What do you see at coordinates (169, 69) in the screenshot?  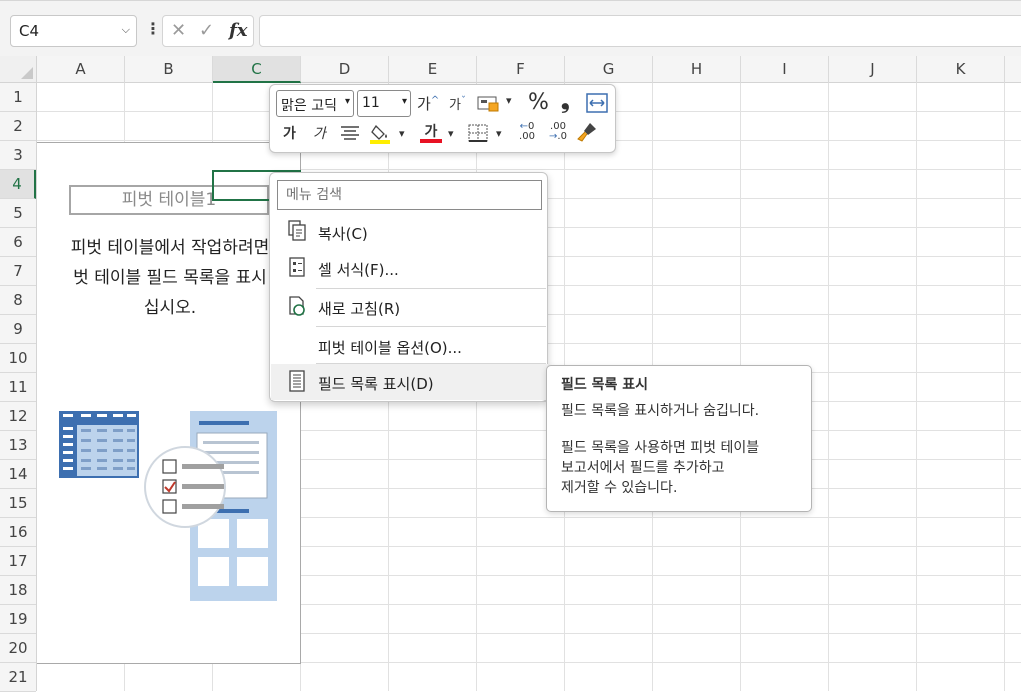 I see `column-header-b: B` at bounding box center [169, 69].